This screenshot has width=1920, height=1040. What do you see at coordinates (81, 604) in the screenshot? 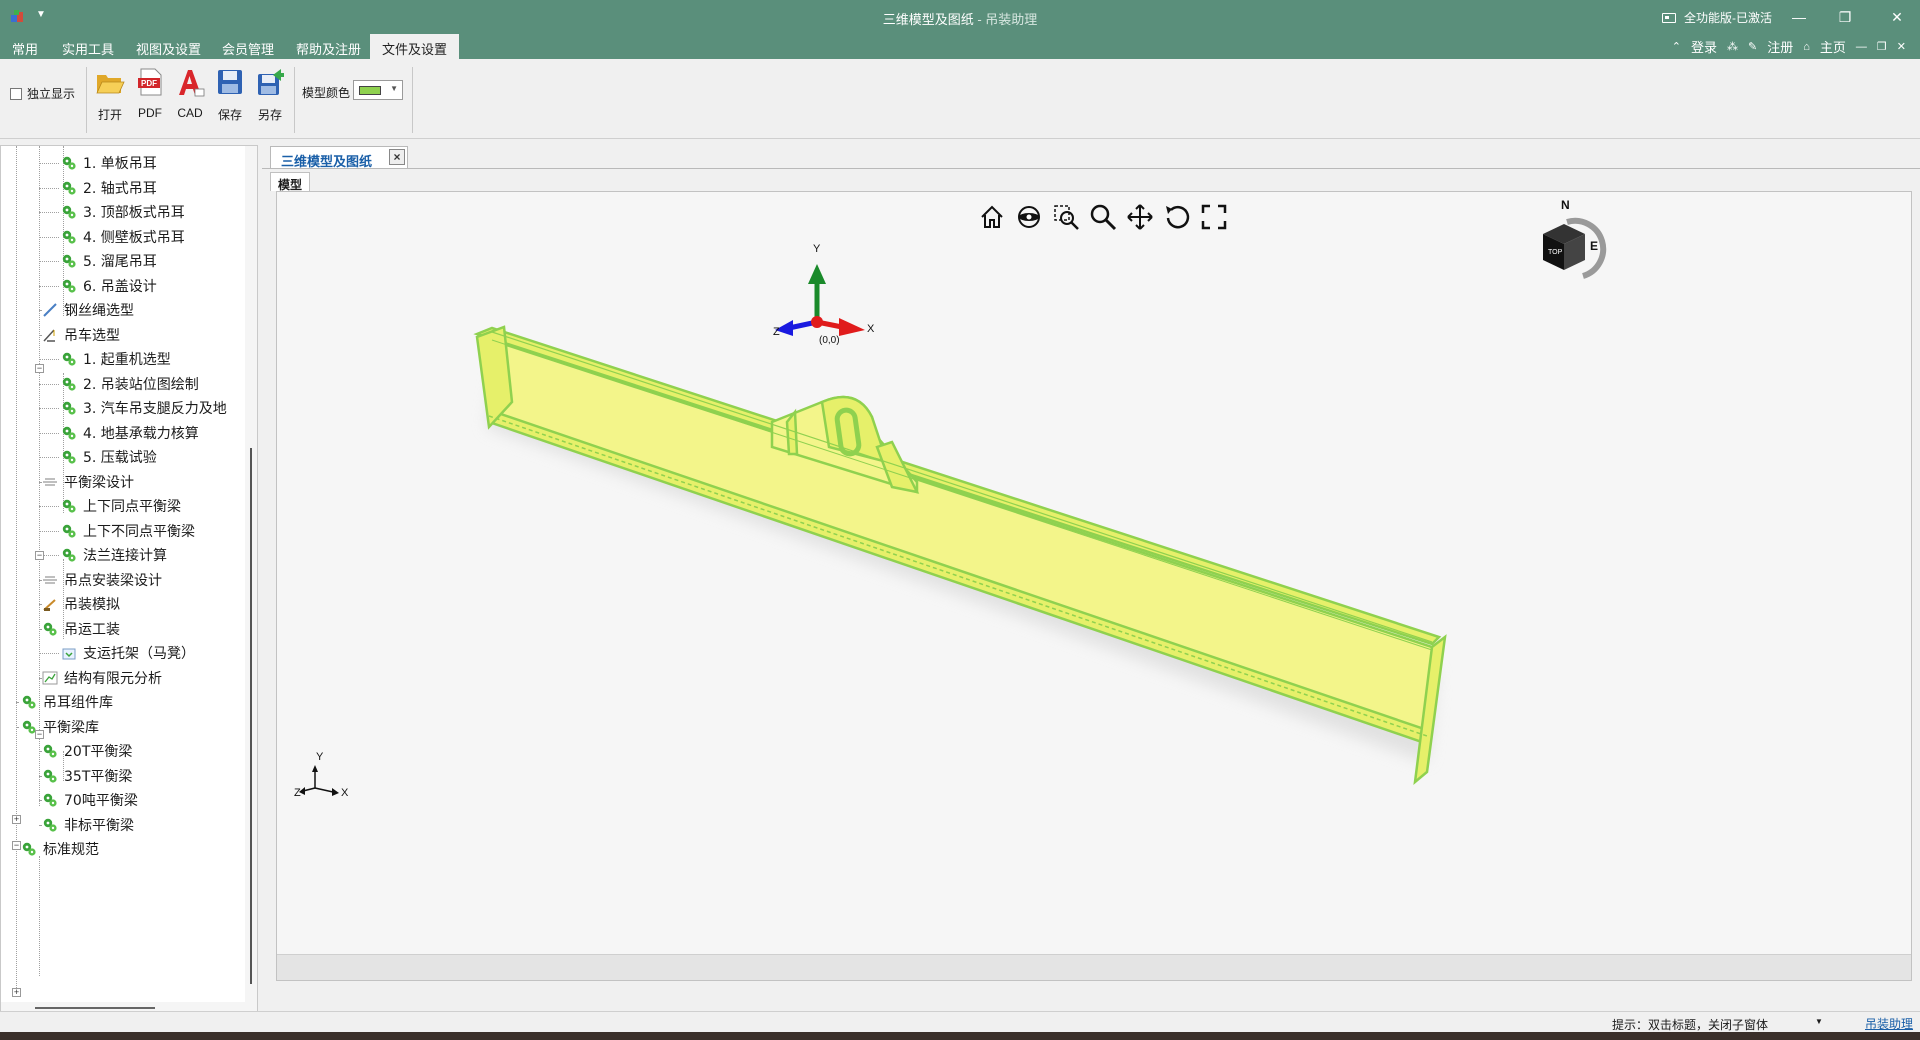
I see `tree-item: 吊装模拟` at bounding box center [81, 604].